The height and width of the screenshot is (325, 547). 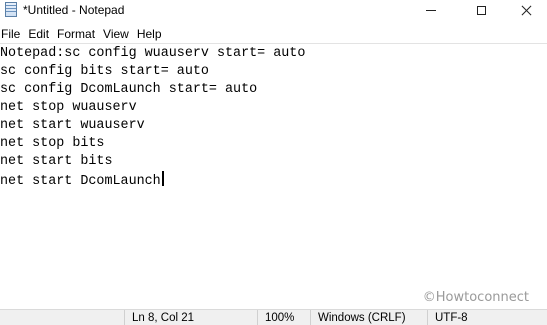 I want to click on close-icon, so click(x=526, y=10).